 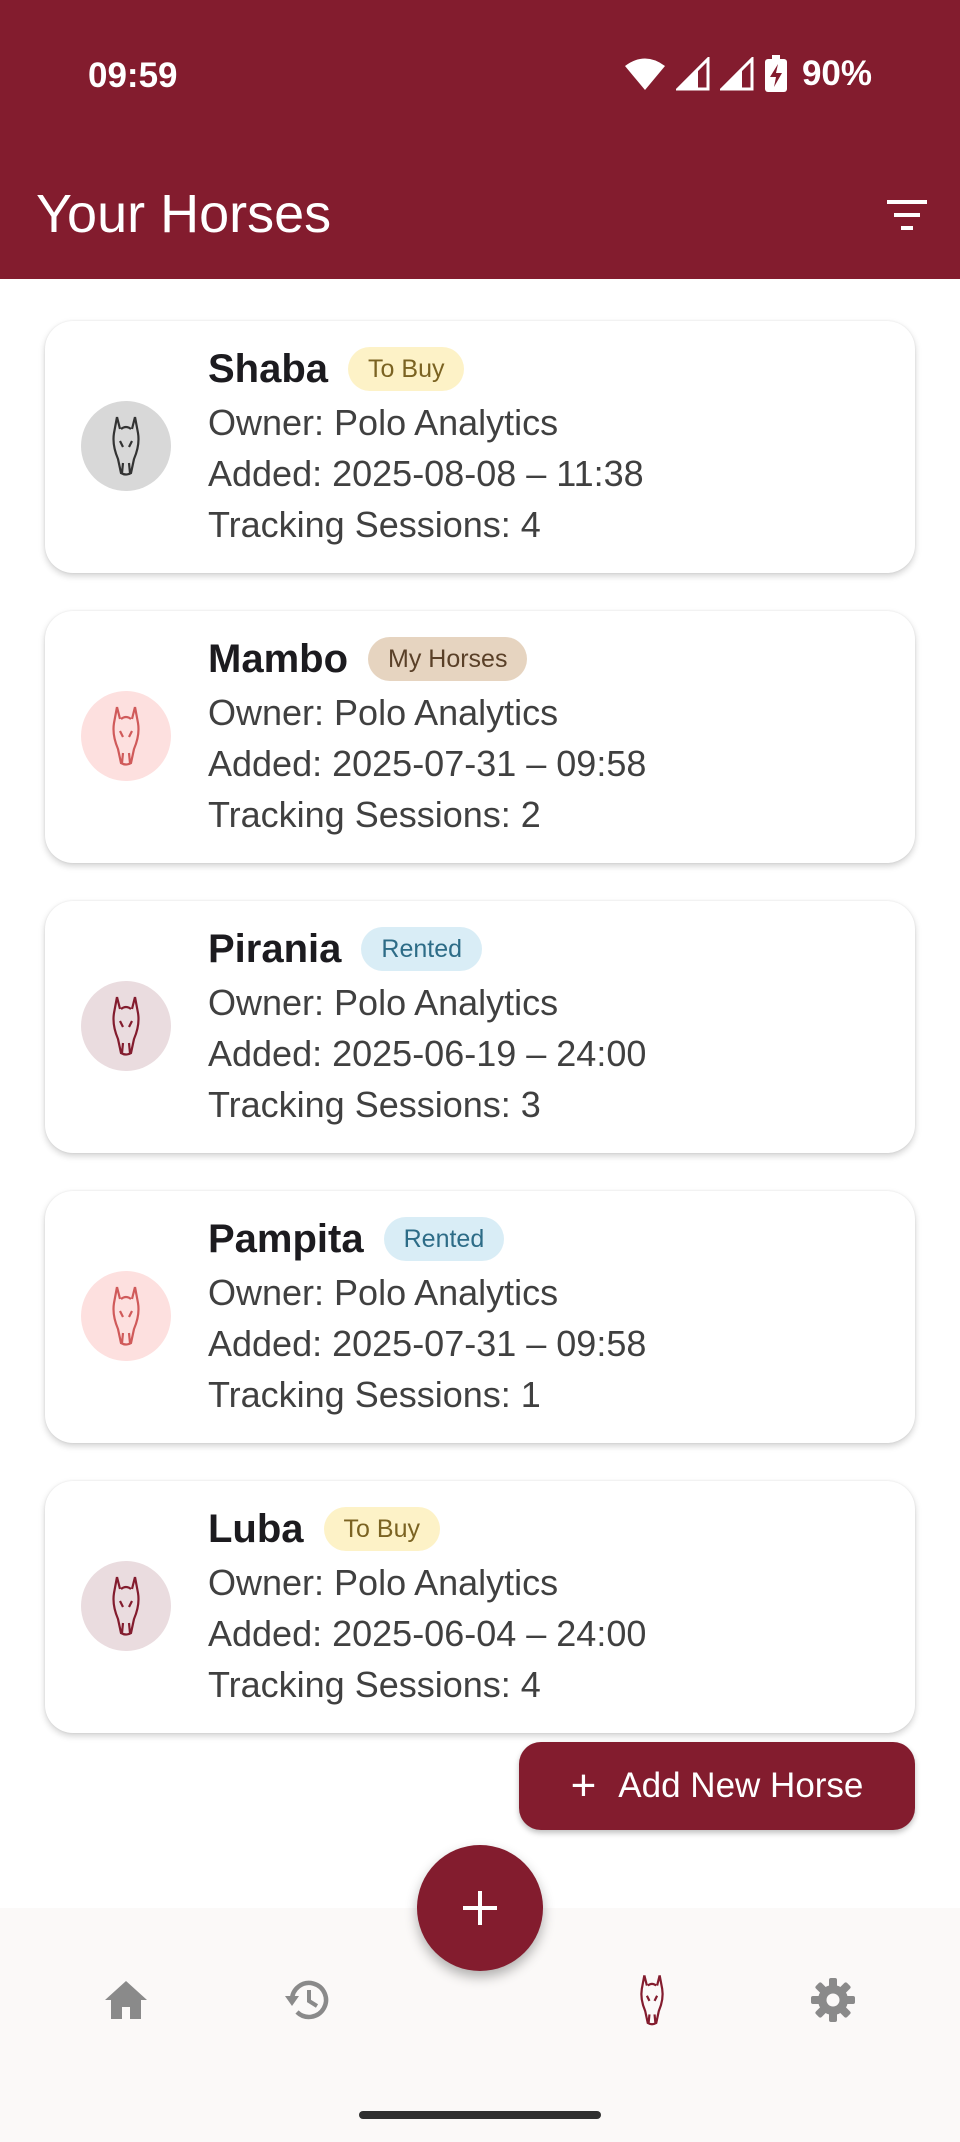 I want to click on nav-home, so click(x=126, y=2000).